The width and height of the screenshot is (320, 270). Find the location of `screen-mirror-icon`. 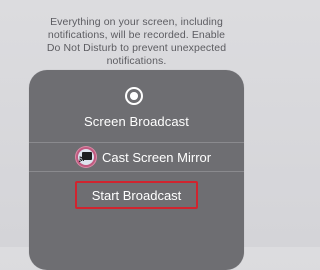

screen-mirror-icon is located at coordinates (86, 157).